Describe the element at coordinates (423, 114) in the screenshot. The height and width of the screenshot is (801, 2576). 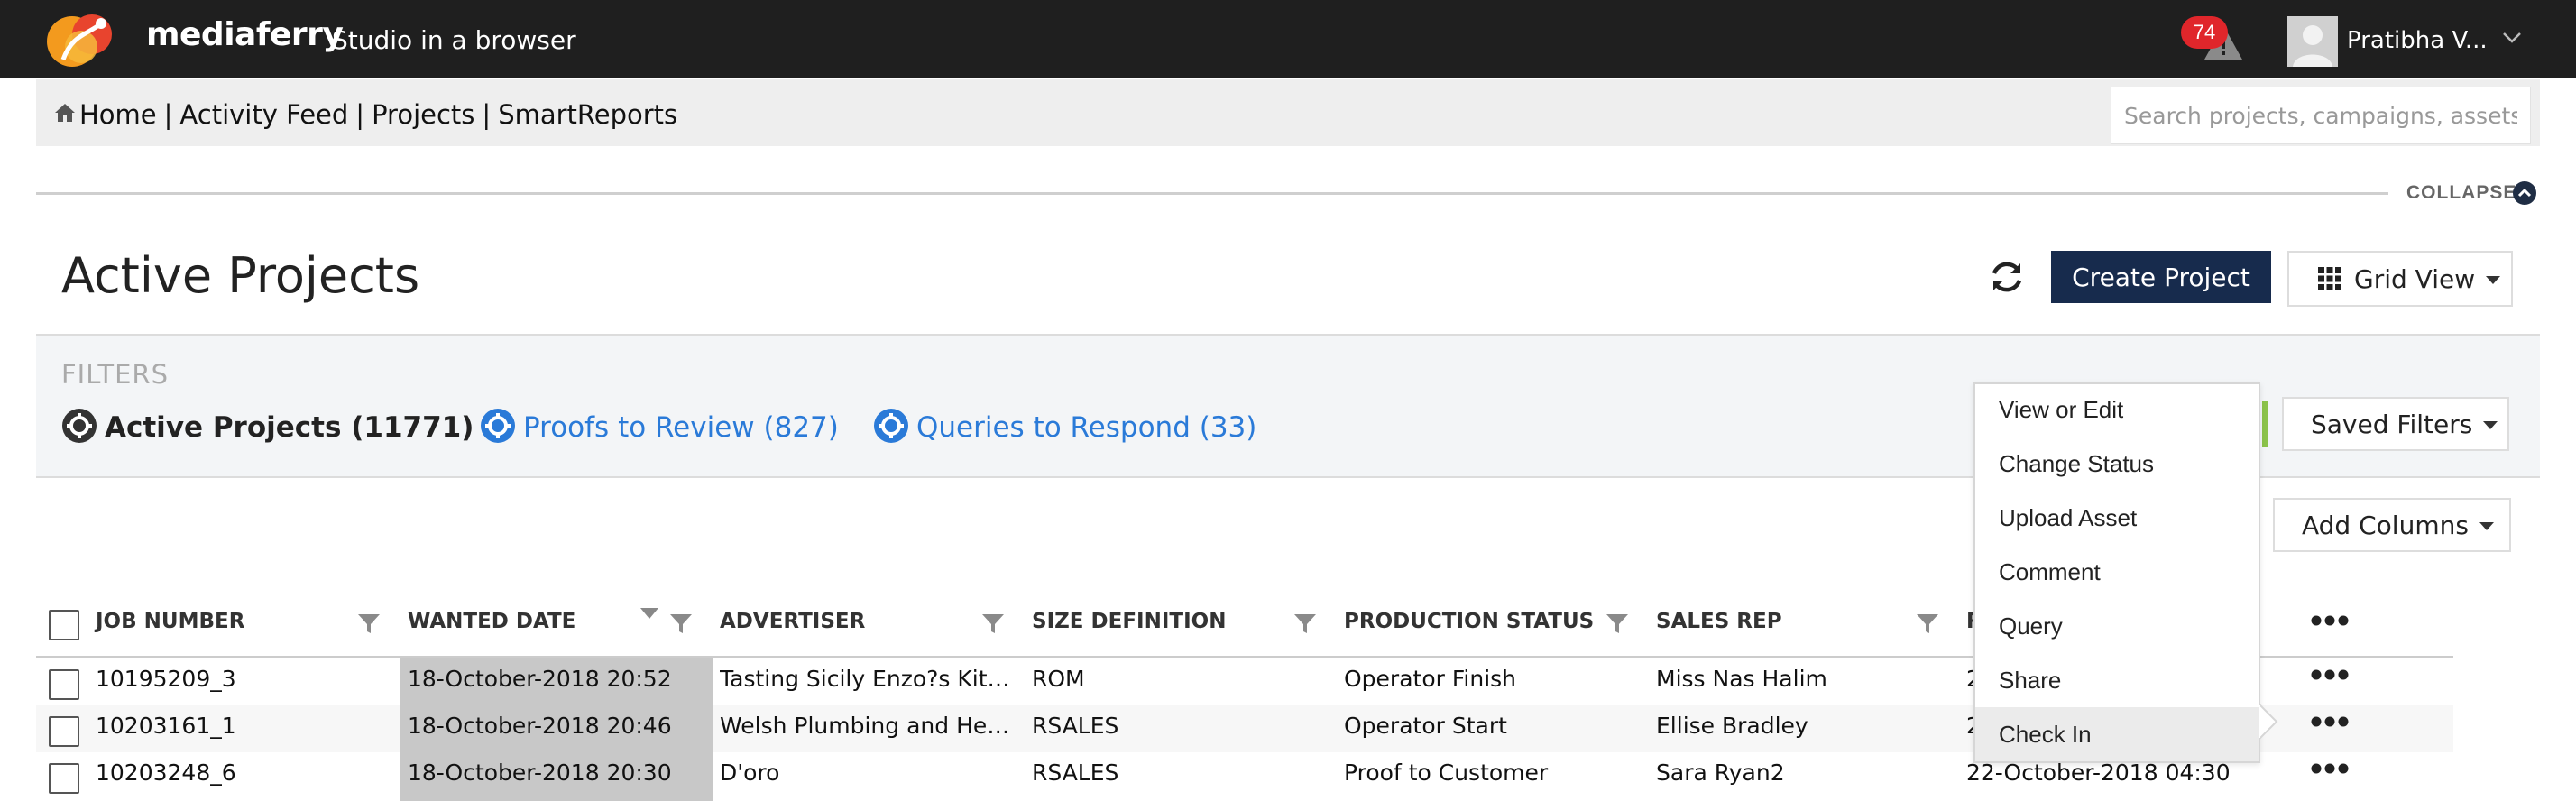
I see `nav-link-projects: Projects` at that location.